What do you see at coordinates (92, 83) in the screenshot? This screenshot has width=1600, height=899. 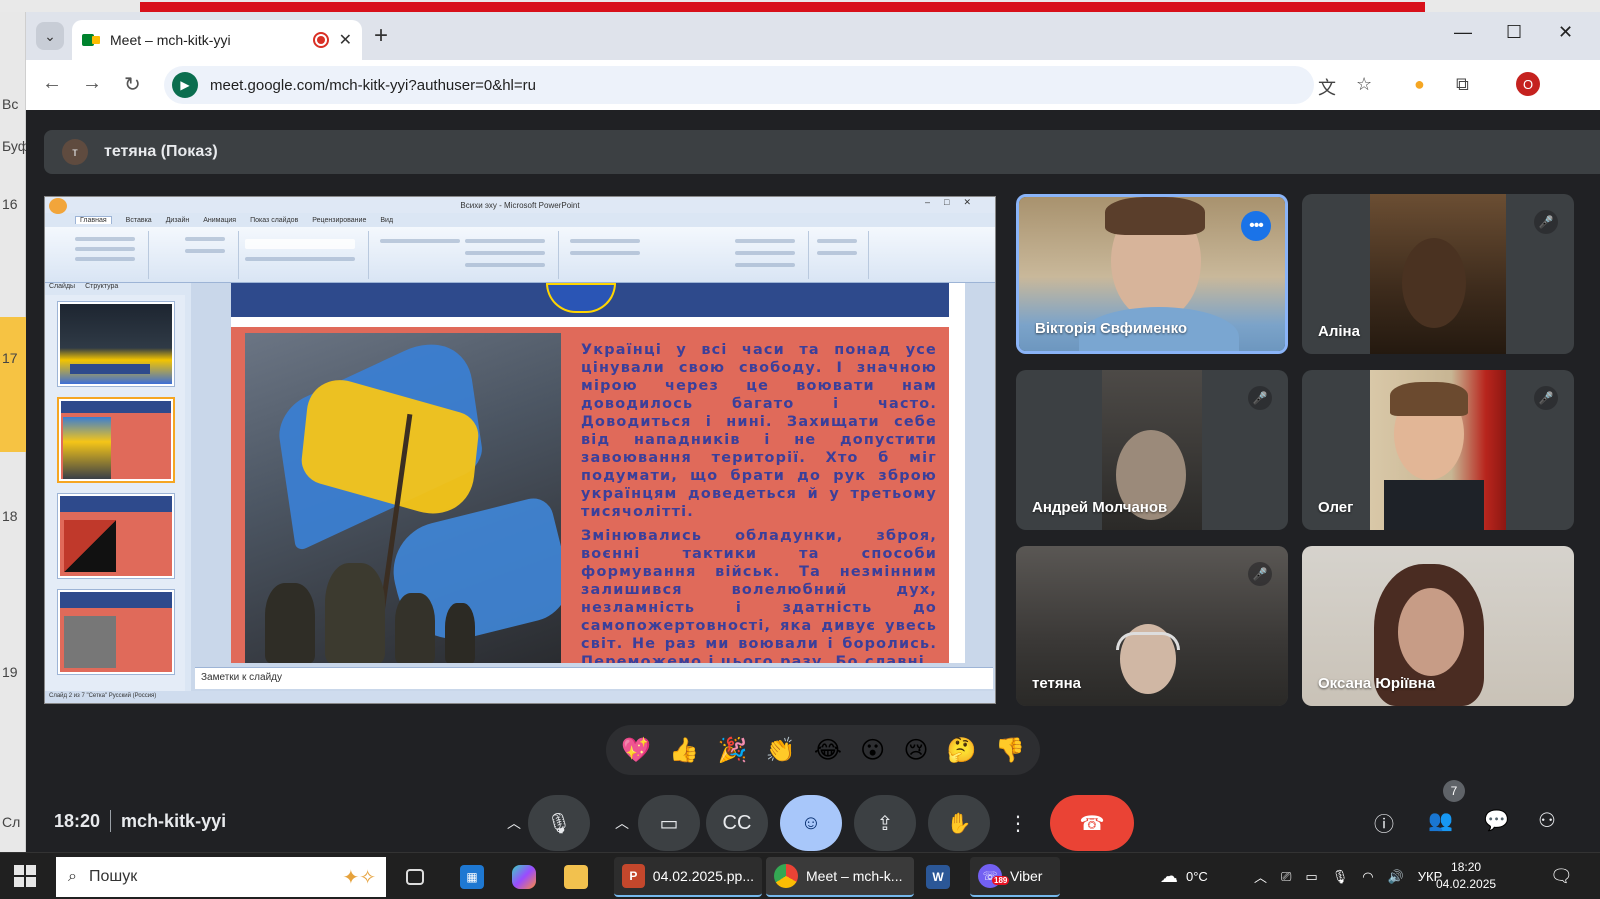 I see `forward-button: →` at bounding box center [92, 83].